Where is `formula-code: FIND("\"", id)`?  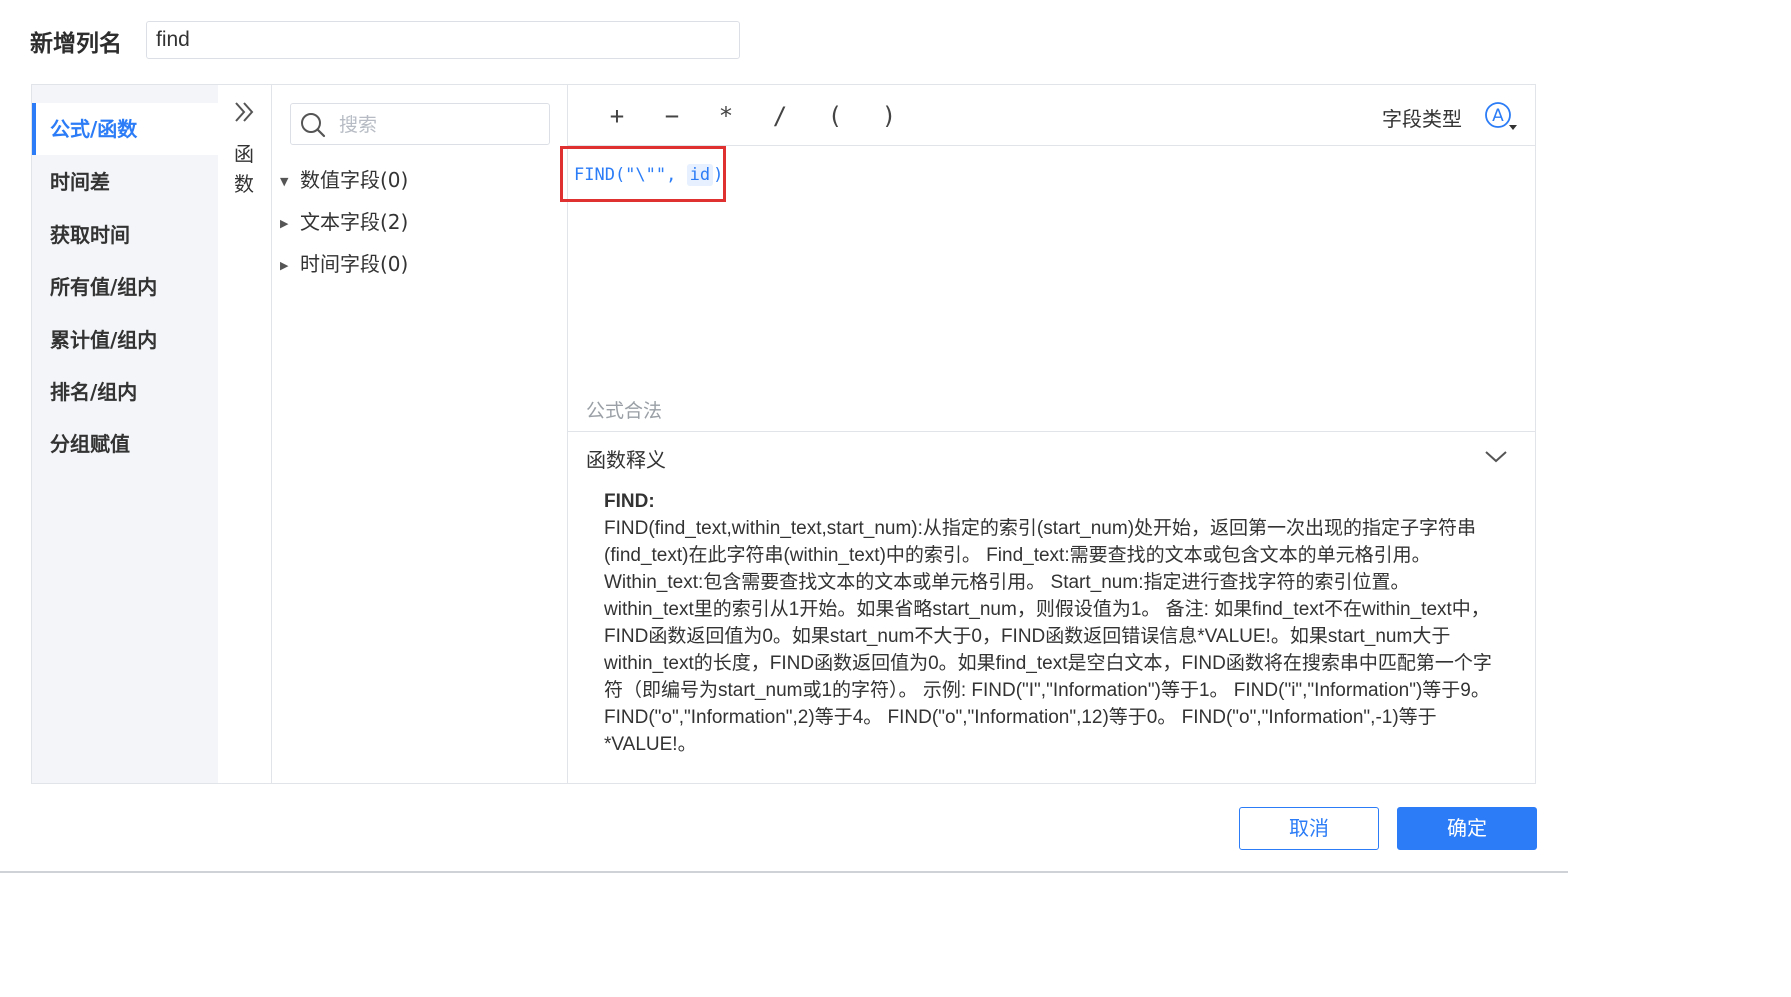
formula-code: FIND("\"", id) is located at coordinates (650, 173).